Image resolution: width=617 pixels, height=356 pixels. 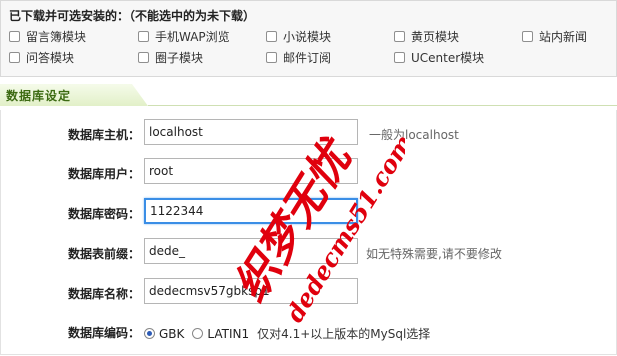 I want to click on label-db-charset: 数据库编码：, so click(x=103, y=333).